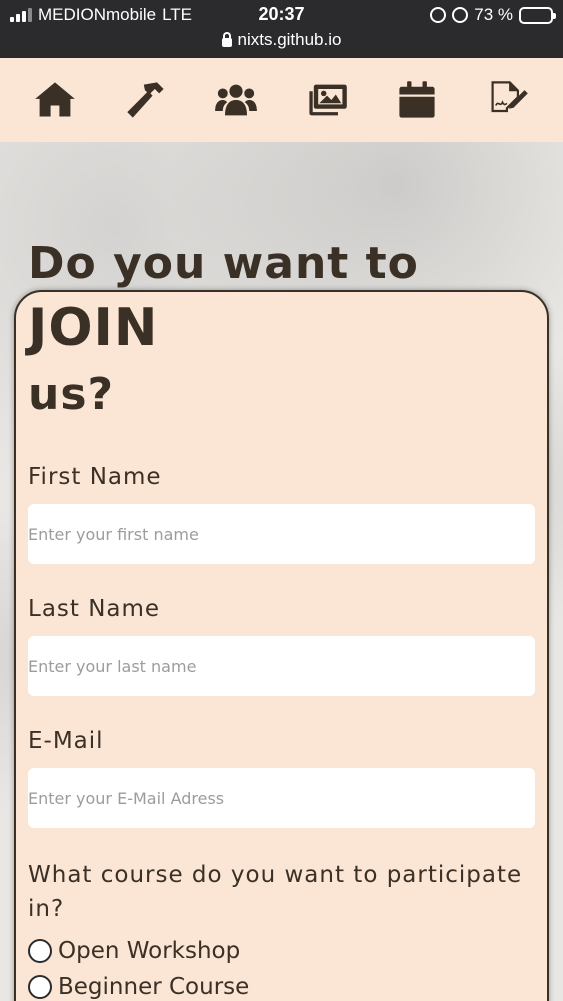 This screenshot has height=1001, width=563. Describe the element at coordinates (281, 100) in the screenshot. I see `top-nav` at that location.